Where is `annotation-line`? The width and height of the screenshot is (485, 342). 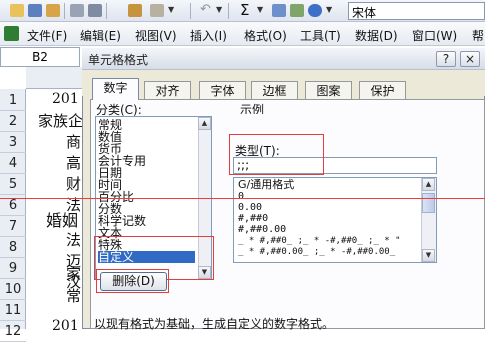
annotation-line is located at coordinates (242, 198).